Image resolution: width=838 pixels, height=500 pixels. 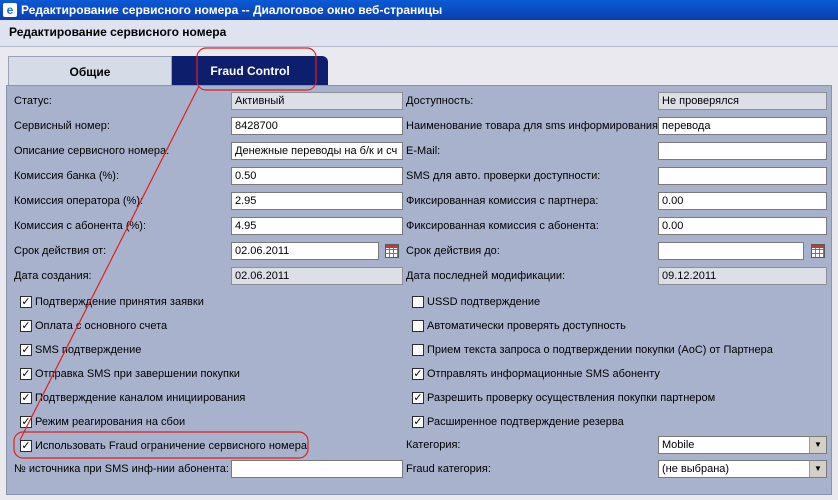 I want to click on order-confirm-label: Подтверждение принятия заявки, so click(x=119, y=302).